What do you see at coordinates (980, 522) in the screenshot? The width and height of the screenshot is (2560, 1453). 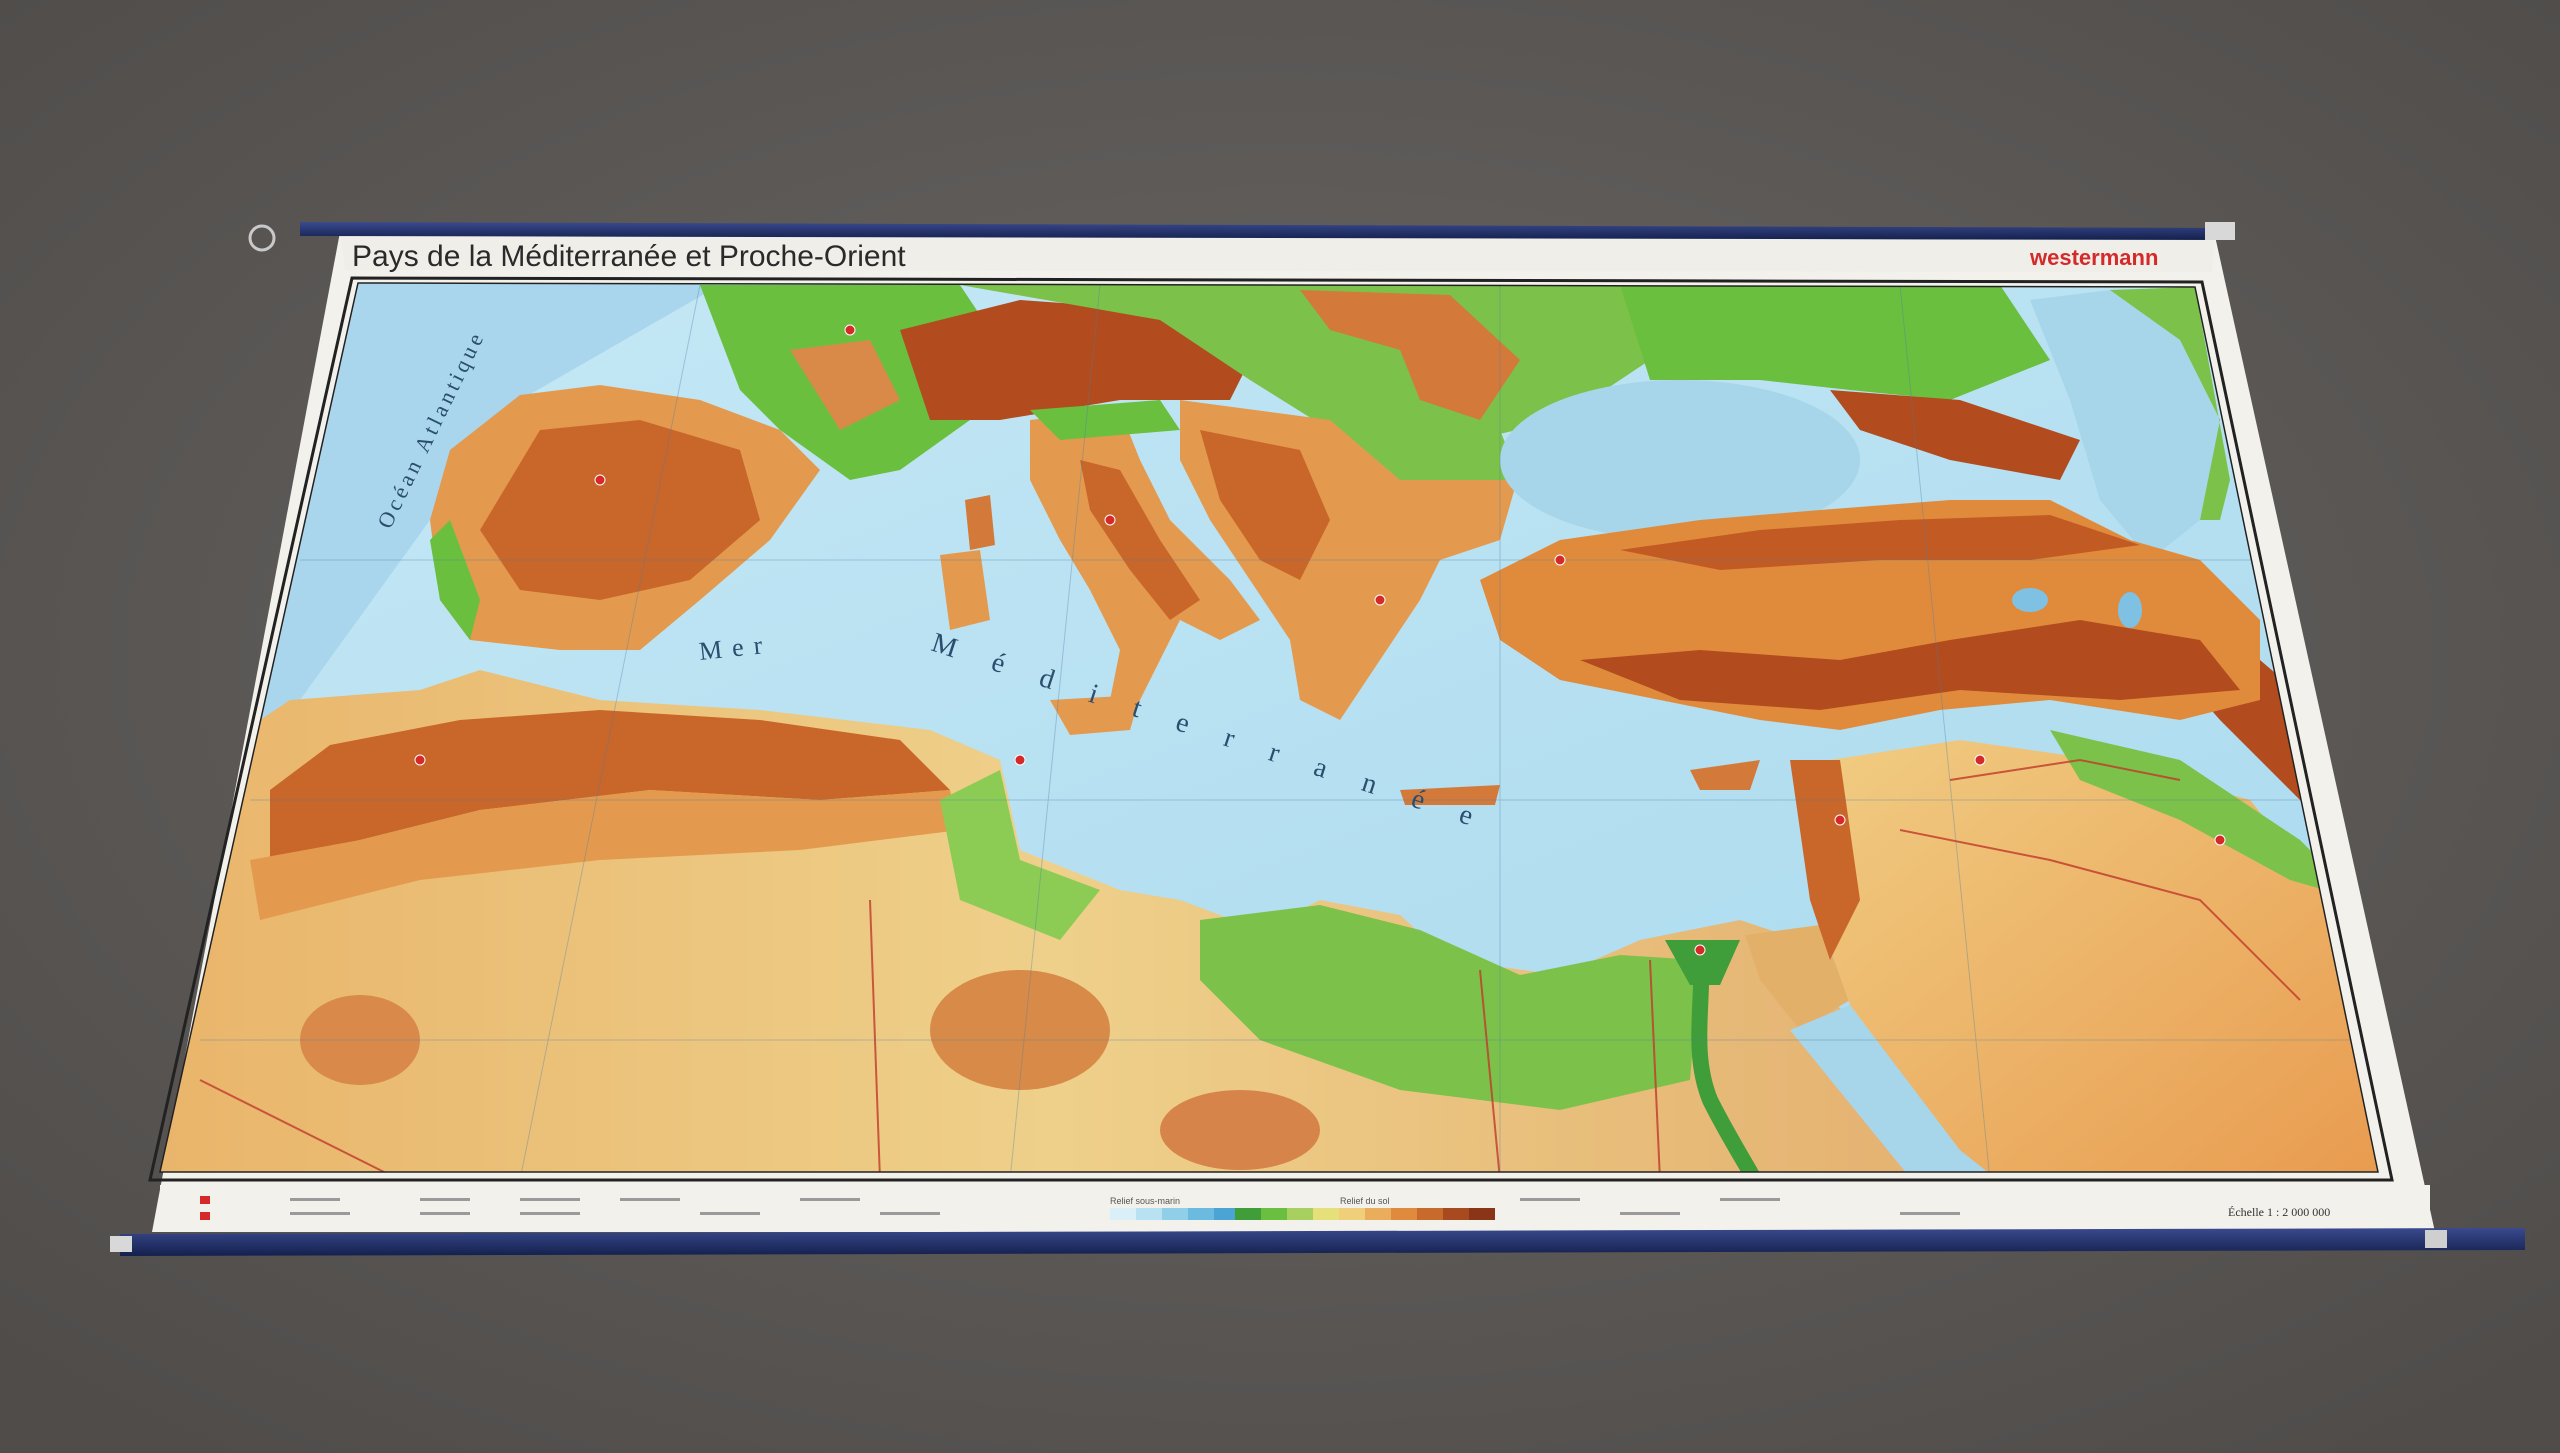 I see `corsica` at bounding box center [980, 522].